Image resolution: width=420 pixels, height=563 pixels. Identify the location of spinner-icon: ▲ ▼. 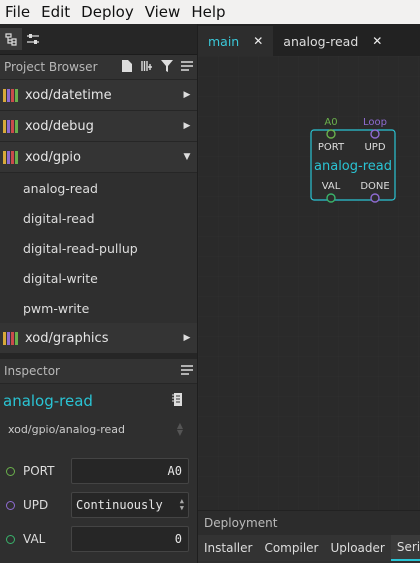
(179, 429).